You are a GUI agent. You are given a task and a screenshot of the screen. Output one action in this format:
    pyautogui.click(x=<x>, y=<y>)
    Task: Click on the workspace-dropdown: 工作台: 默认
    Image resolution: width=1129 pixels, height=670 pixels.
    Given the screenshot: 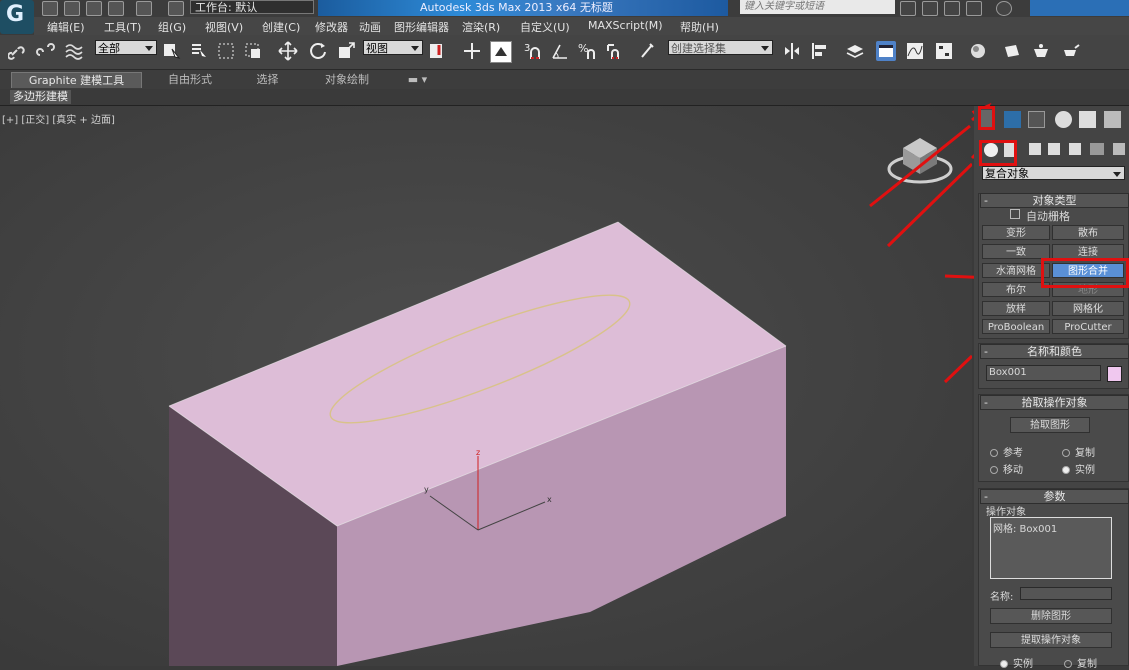 What is the action you would take?
    pyautogui.click(x=252, y=7)
    